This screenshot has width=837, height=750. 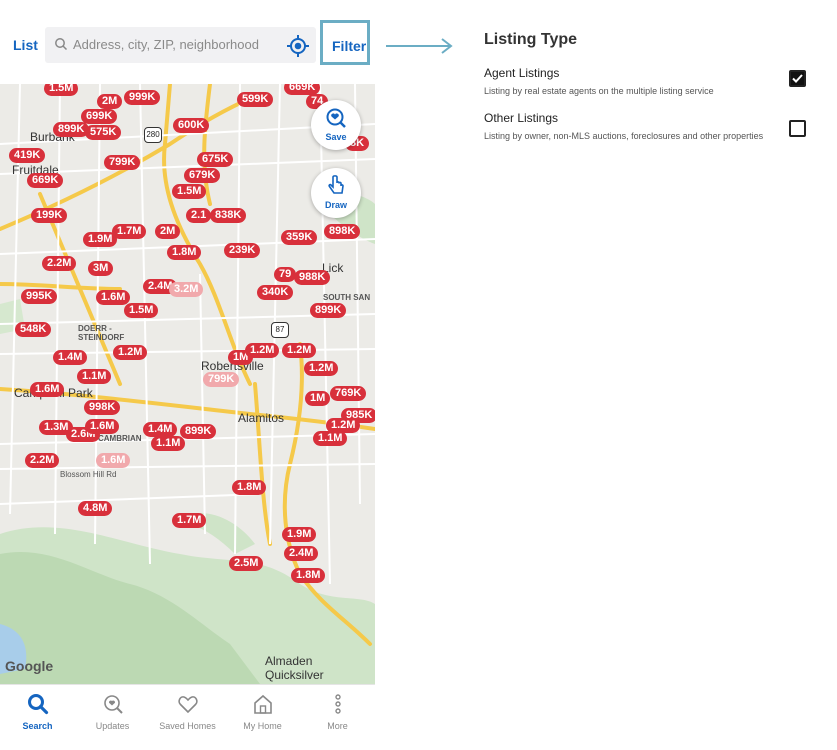 What do you see at coordinates (199, 215) in the screenshot?
I see `price-pin: 2.1` at bounding box center [199, 215].